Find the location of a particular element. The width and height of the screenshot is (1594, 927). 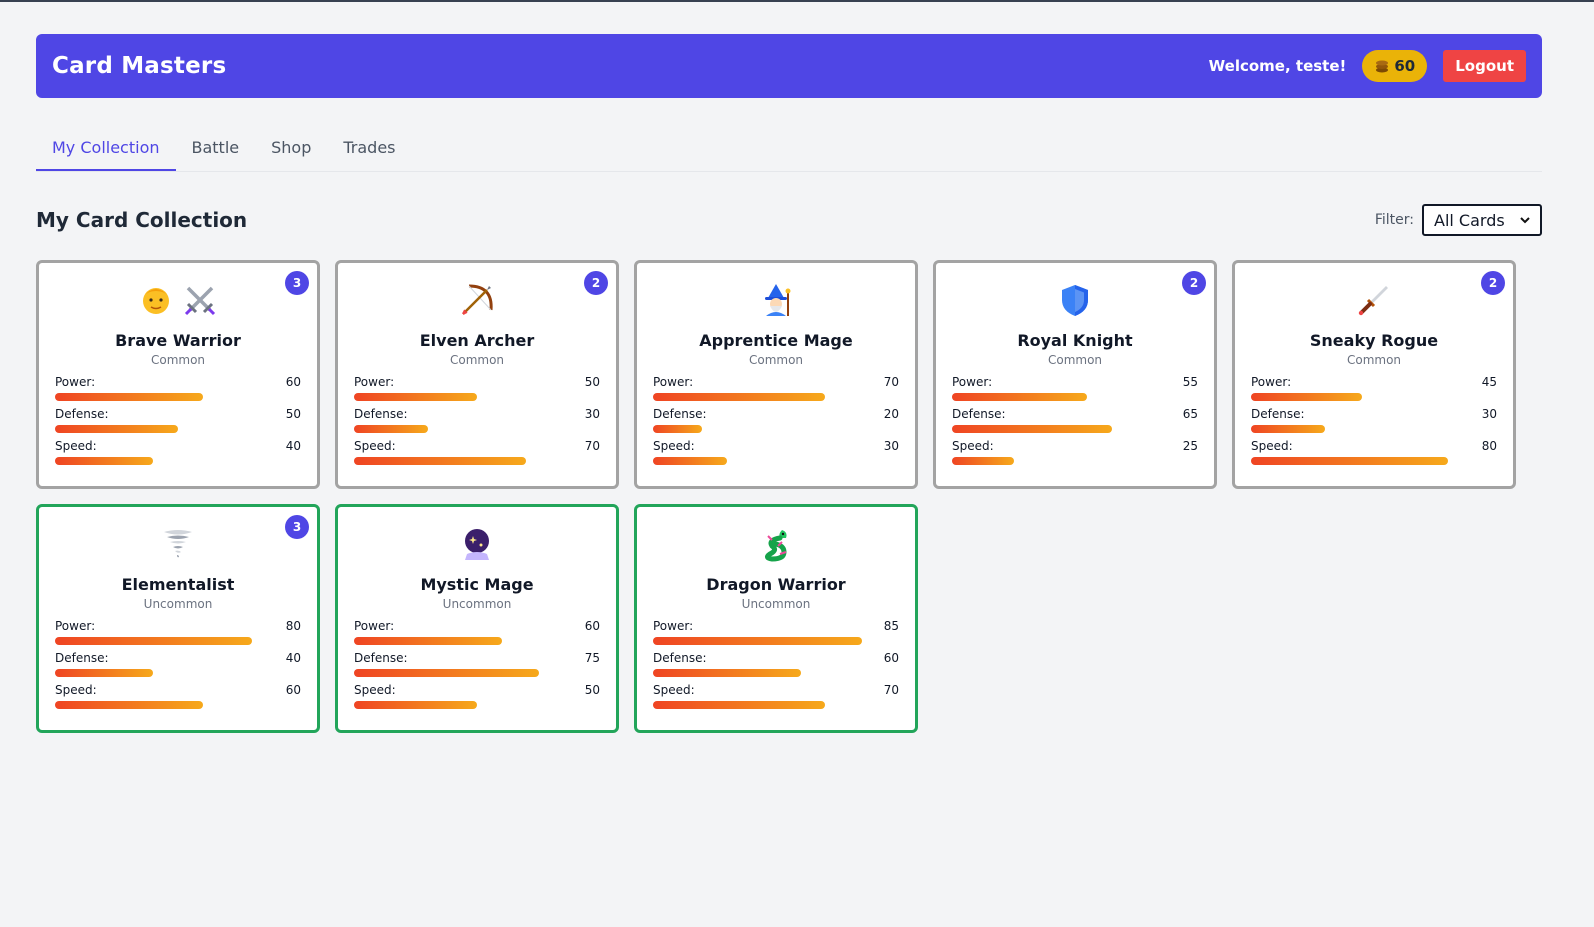

stat-power-value: 55 is located at coordinates (1190, 382).